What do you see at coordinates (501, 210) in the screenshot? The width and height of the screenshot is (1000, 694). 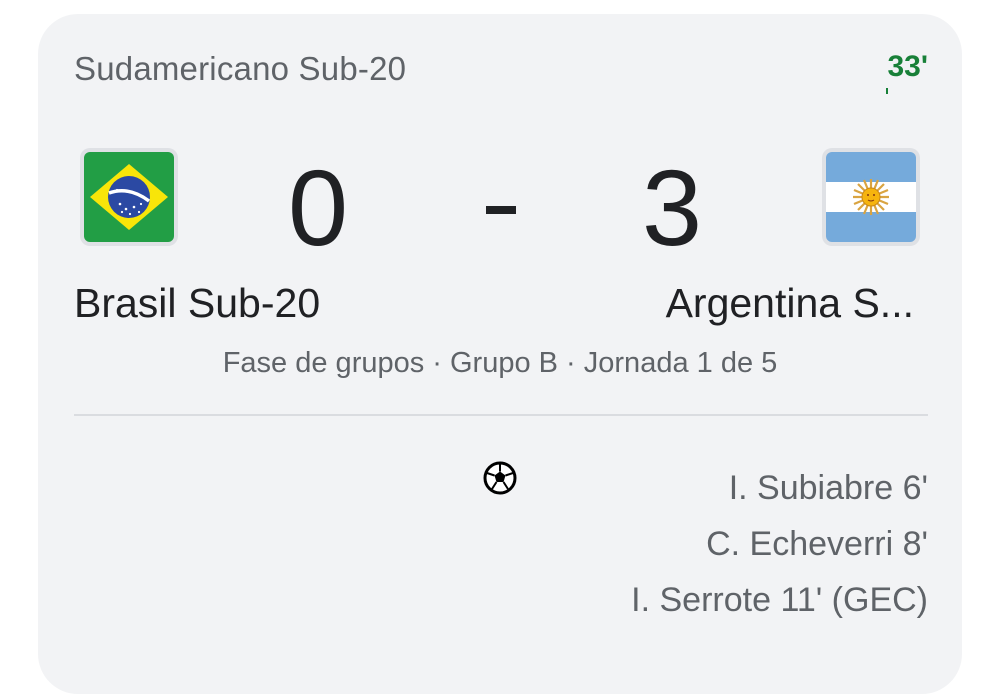 I see `score-separator` at bounding box center [501, 210].